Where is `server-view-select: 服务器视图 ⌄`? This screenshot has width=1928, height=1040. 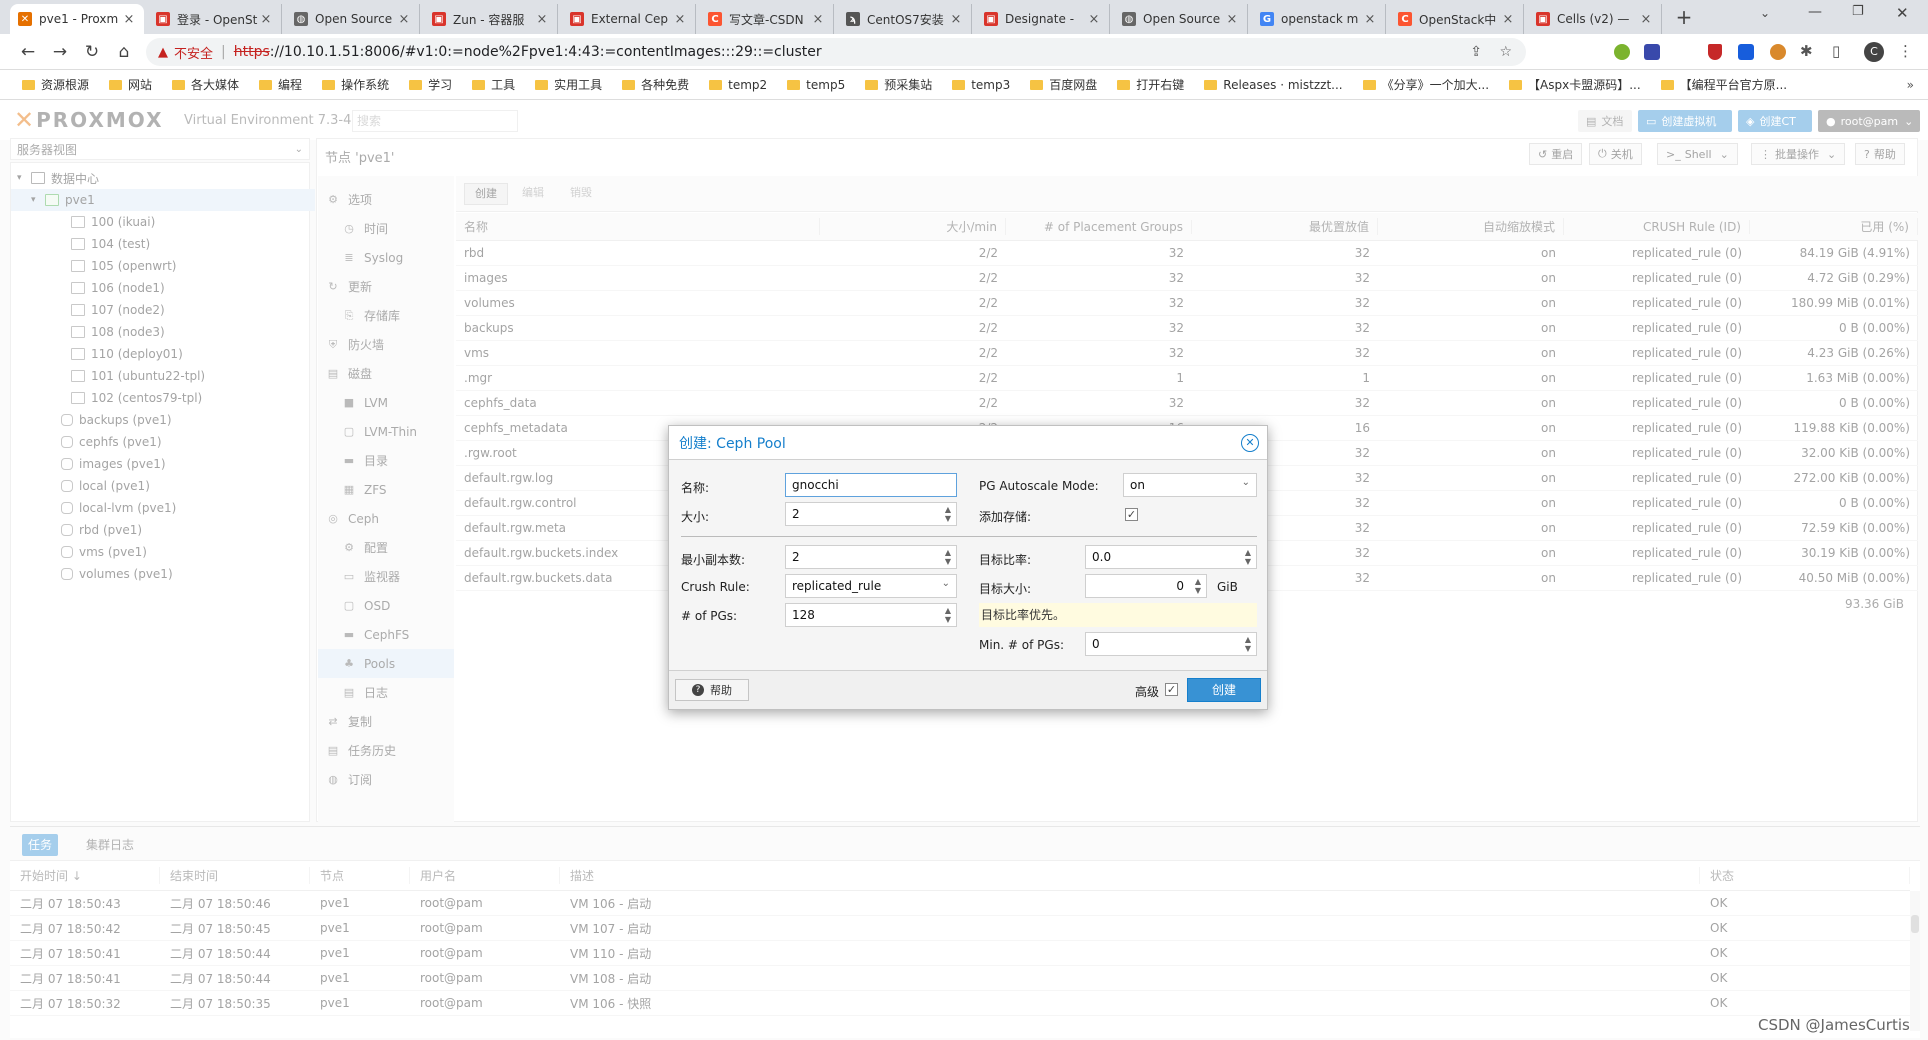
server-view-select: 服务器视图 ⌄ is located at coordinates (160, 149).